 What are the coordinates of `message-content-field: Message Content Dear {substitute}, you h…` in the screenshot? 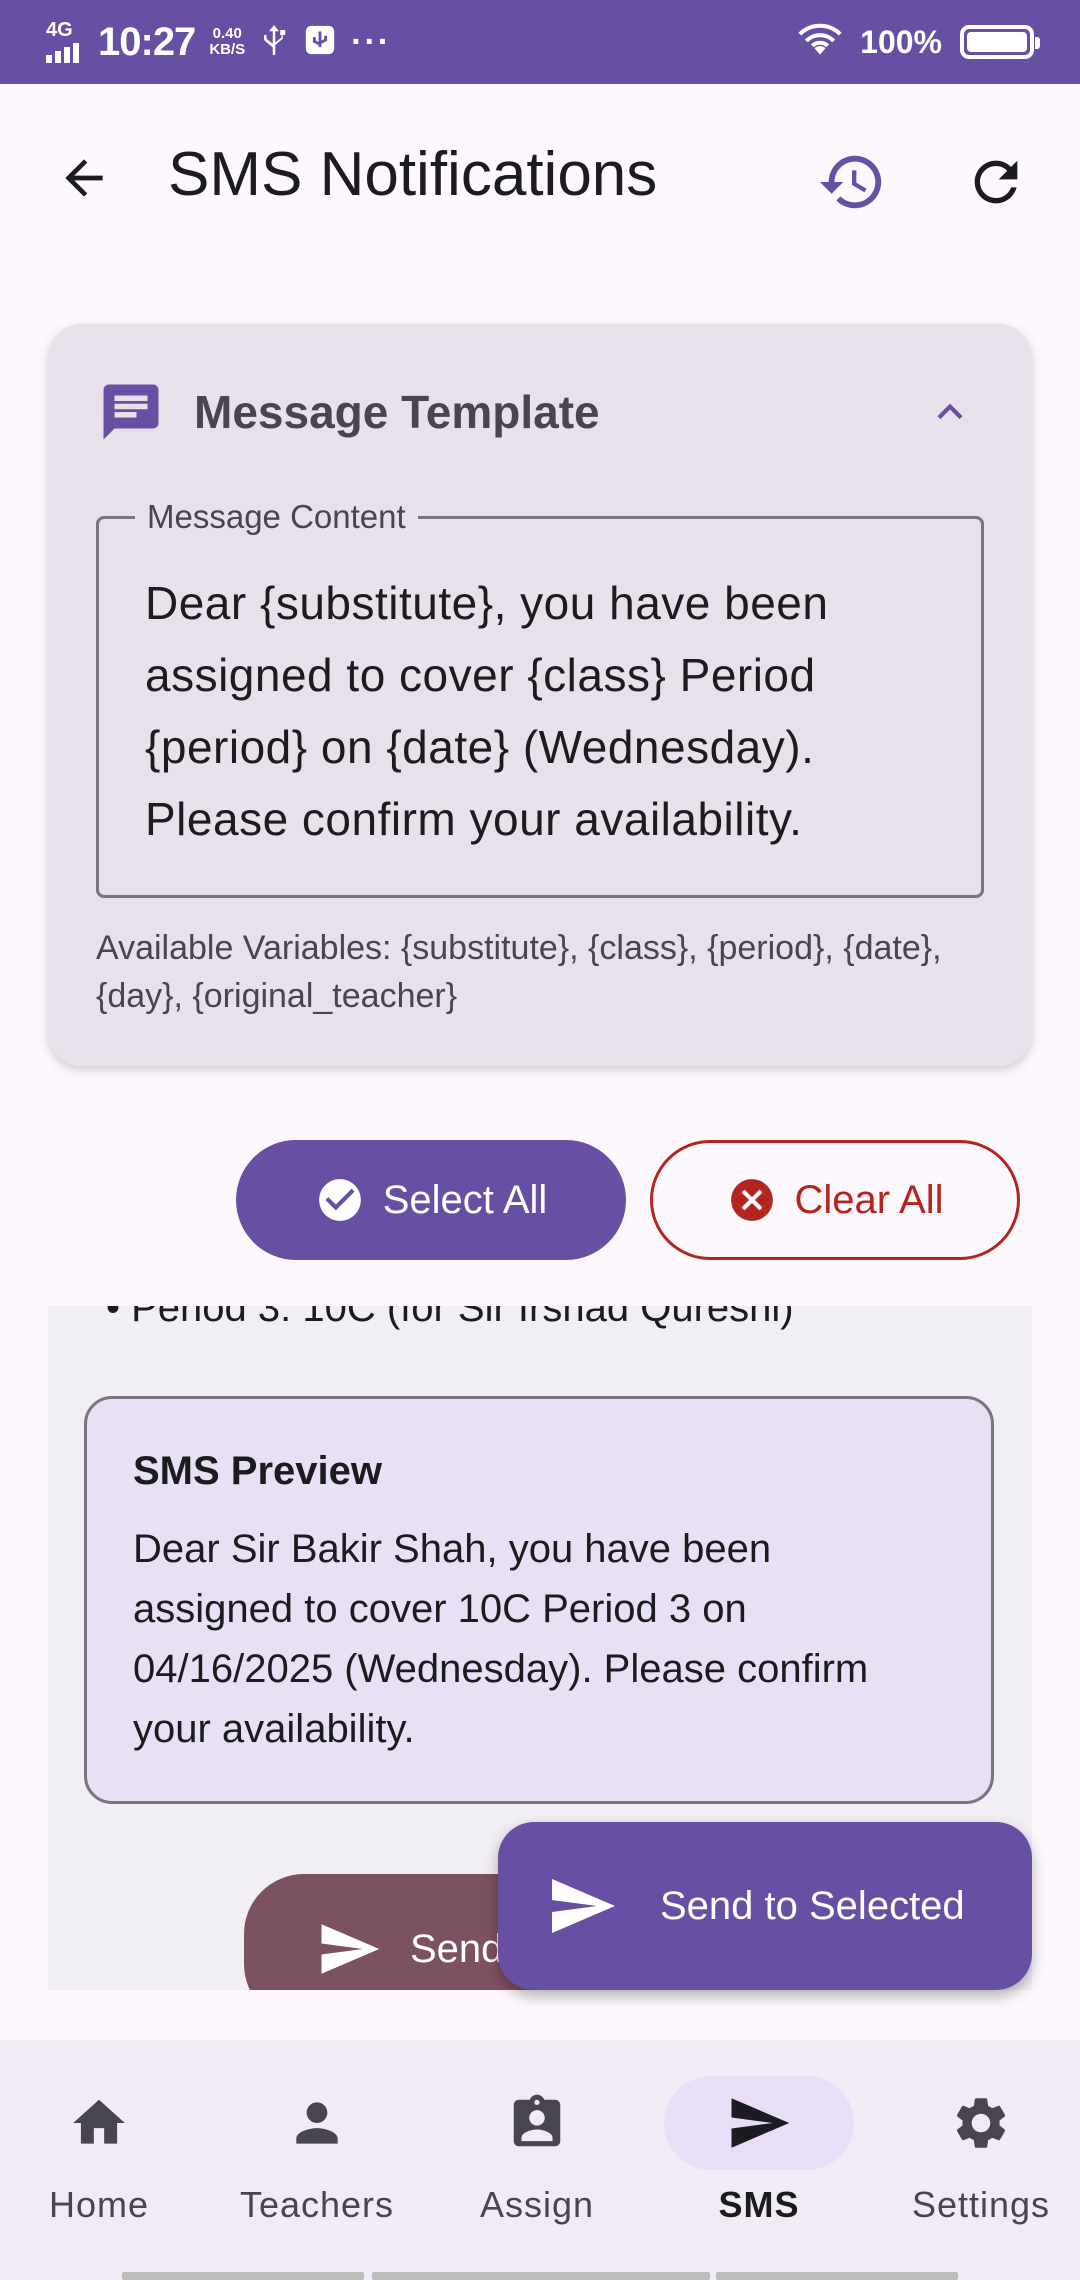 It's located at (540, 697).